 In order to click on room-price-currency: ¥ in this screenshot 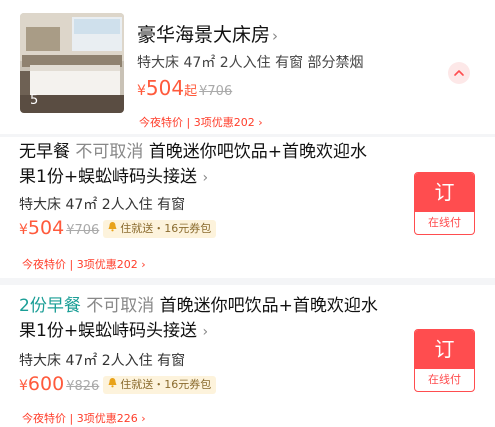, I will do `click(141, 91)`.